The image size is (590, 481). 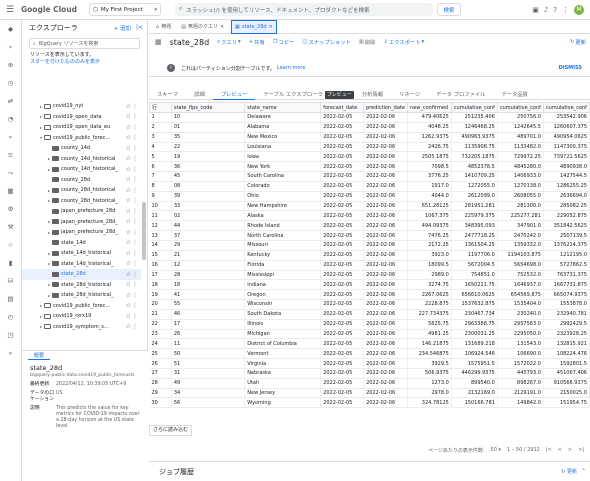 I want to click on per-page-select: 50 ▾, so click(x=496, y=450).